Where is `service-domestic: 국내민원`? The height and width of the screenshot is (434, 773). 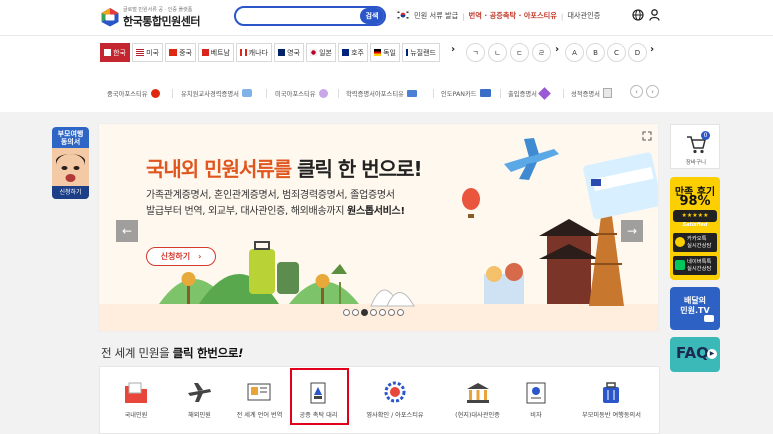 service-domestic: 국내민원 is located at coordinates (136, 400).